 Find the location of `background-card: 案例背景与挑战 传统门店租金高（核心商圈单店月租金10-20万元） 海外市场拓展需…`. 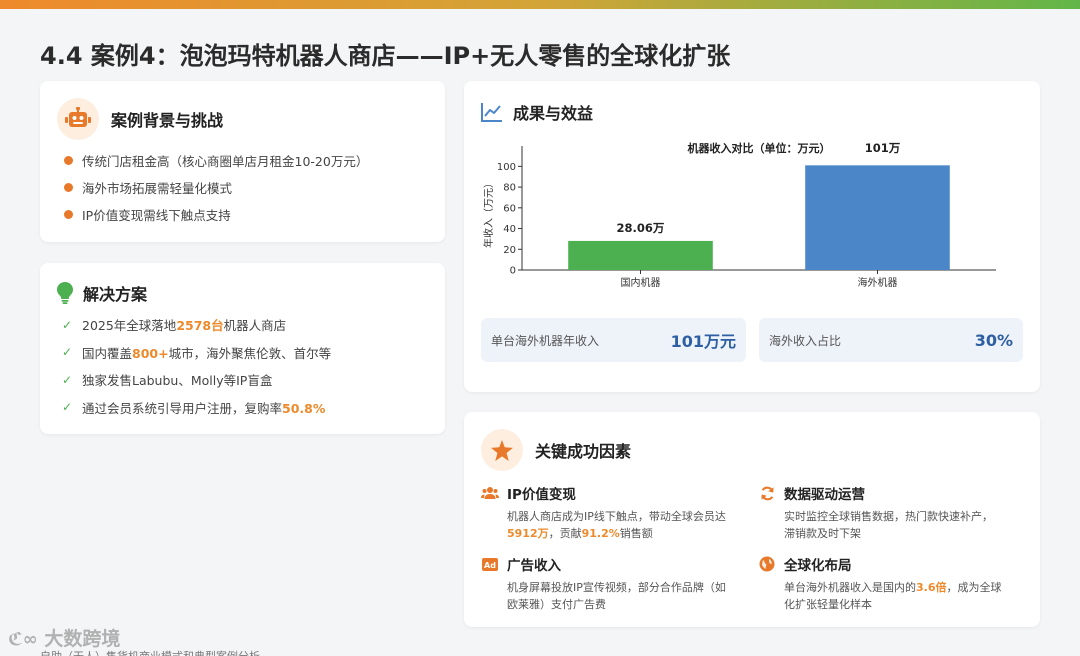

background-card: 案例背景与挑战 传统门店租金高（核心商圈单店月租金10-20万元） 海外市场拓展需… is located at coordinates (242, 161).